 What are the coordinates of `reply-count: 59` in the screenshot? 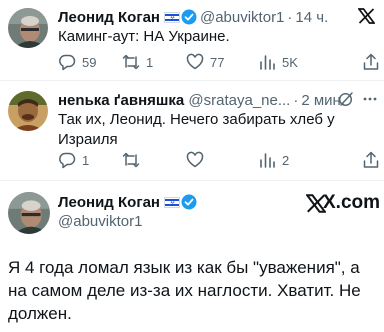 It's located at (89, 62).